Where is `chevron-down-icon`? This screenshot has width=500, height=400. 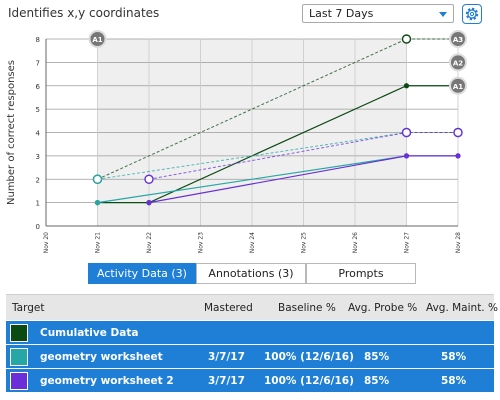 chevron-down-icon is located at coordinates (443, 14).